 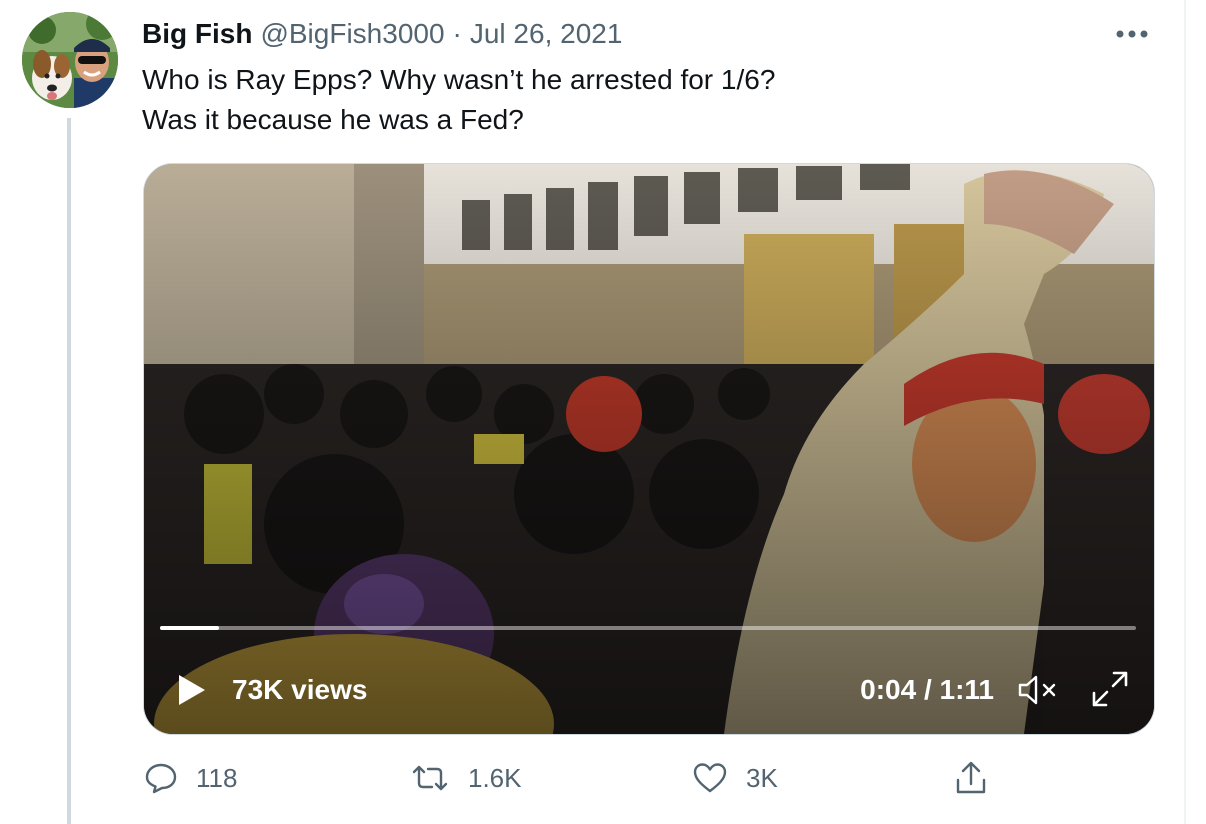 I want to click on more-options-button, so click(x=1132, y=34).